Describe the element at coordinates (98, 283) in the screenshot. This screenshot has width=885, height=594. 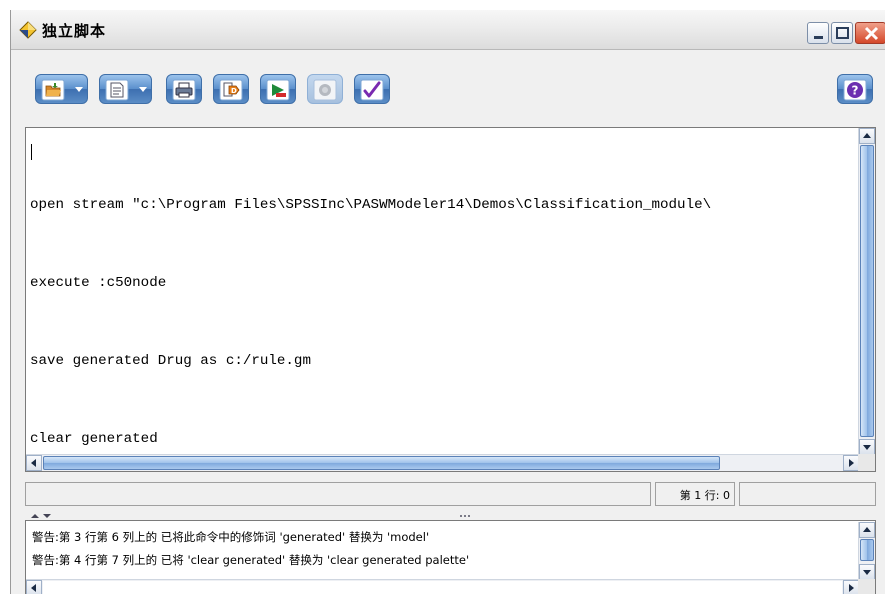
I see `code-line: execute :c50node` at that location.